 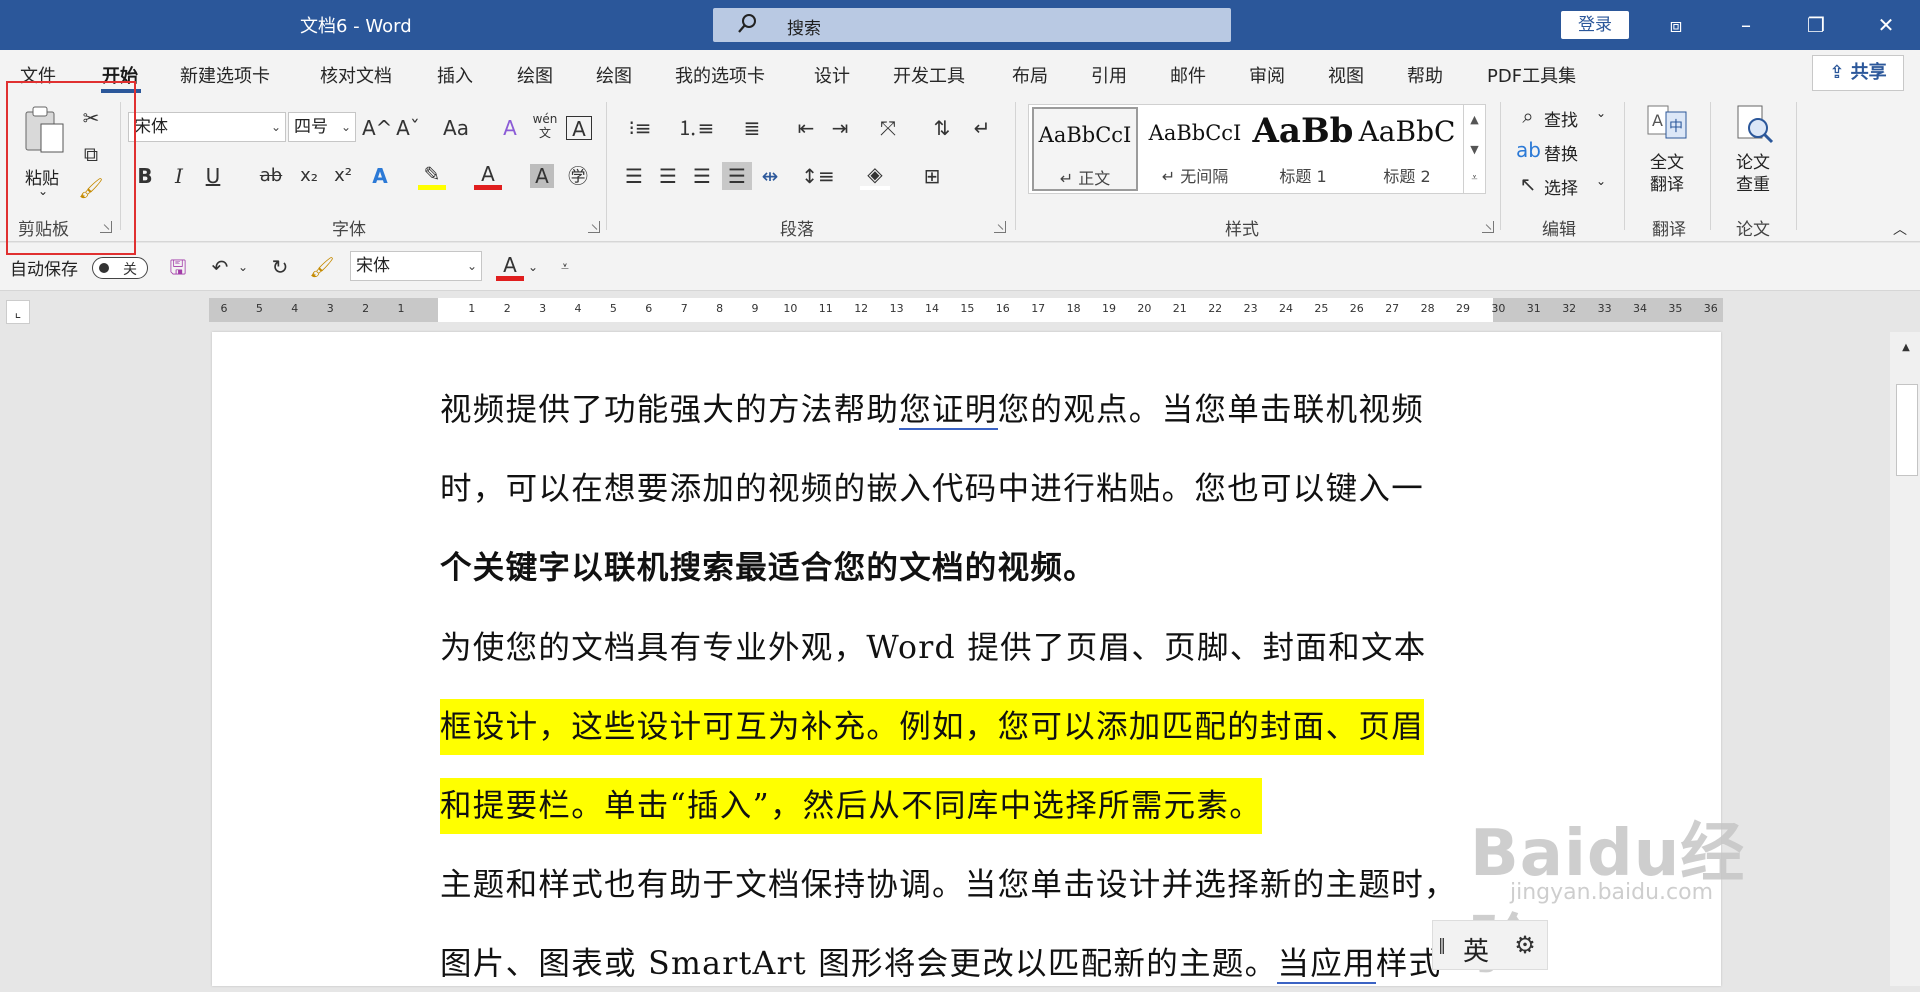 I want to click on style-normal: AaBbCcI ↵ 正文, so click(x=1085, y=149).